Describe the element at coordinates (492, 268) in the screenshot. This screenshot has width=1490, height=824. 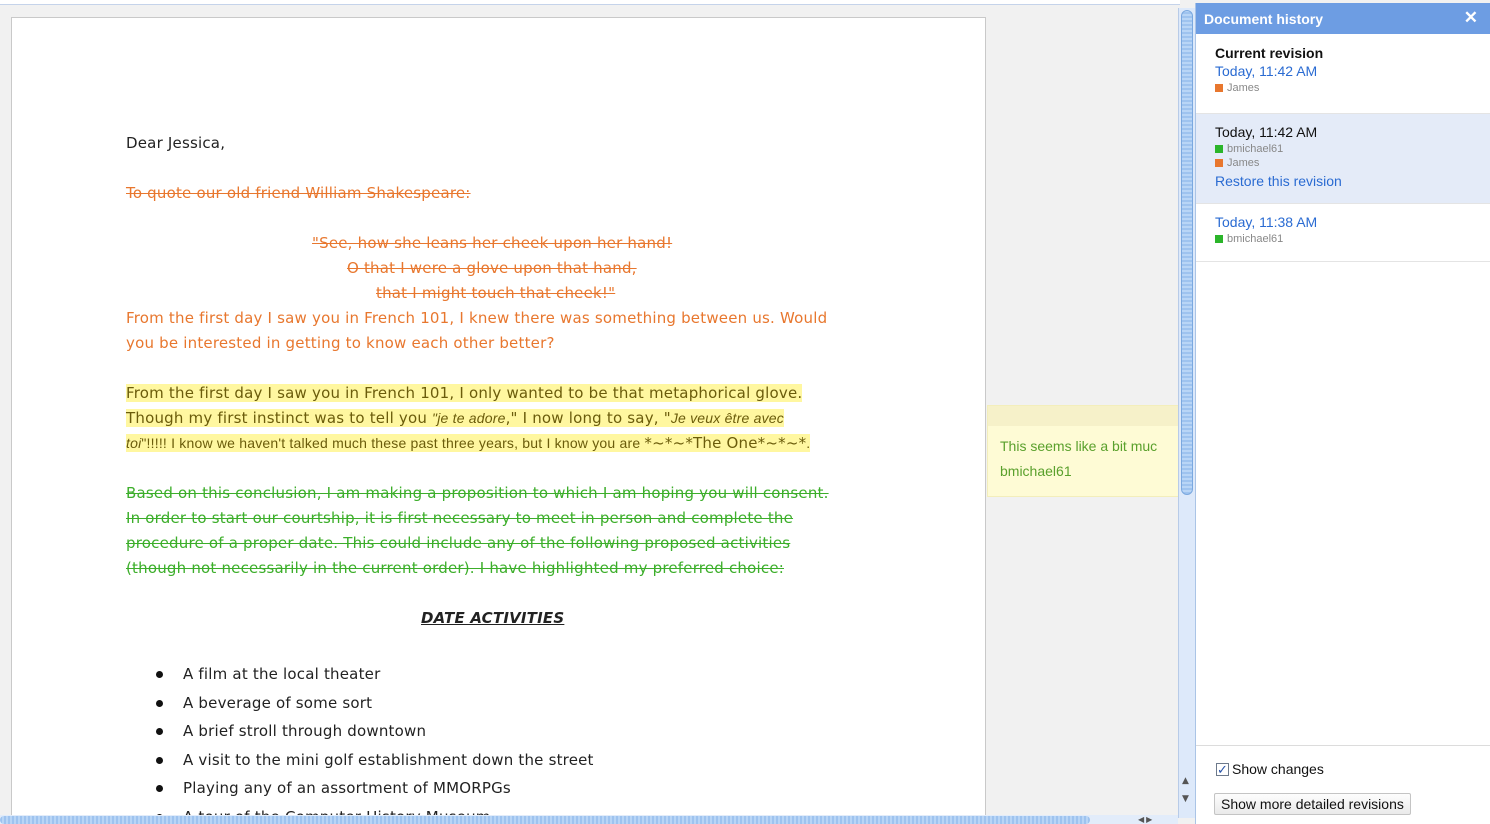
I see `quote-line: O that I were a glove upon that hand,` at that location.